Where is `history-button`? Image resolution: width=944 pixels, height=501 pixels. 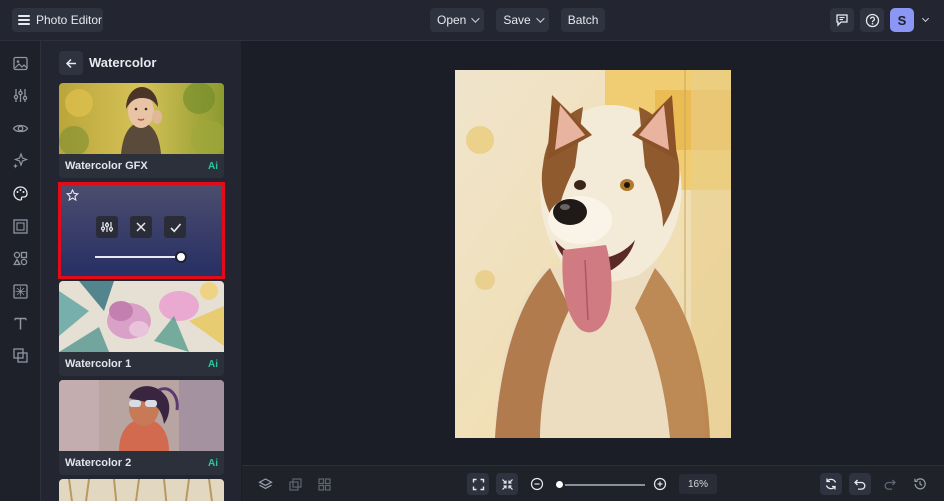 history-button is located at coordinates (920, 484).